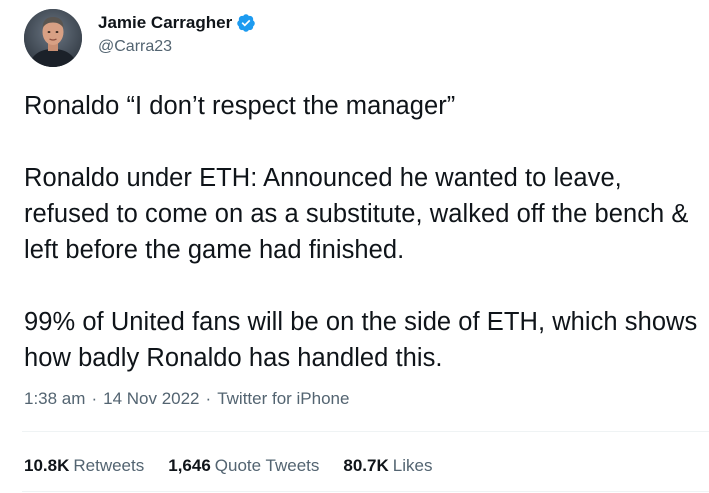 The image size is (709, 493). I want to click on retweets-label: Retweets, so click(109, 465).